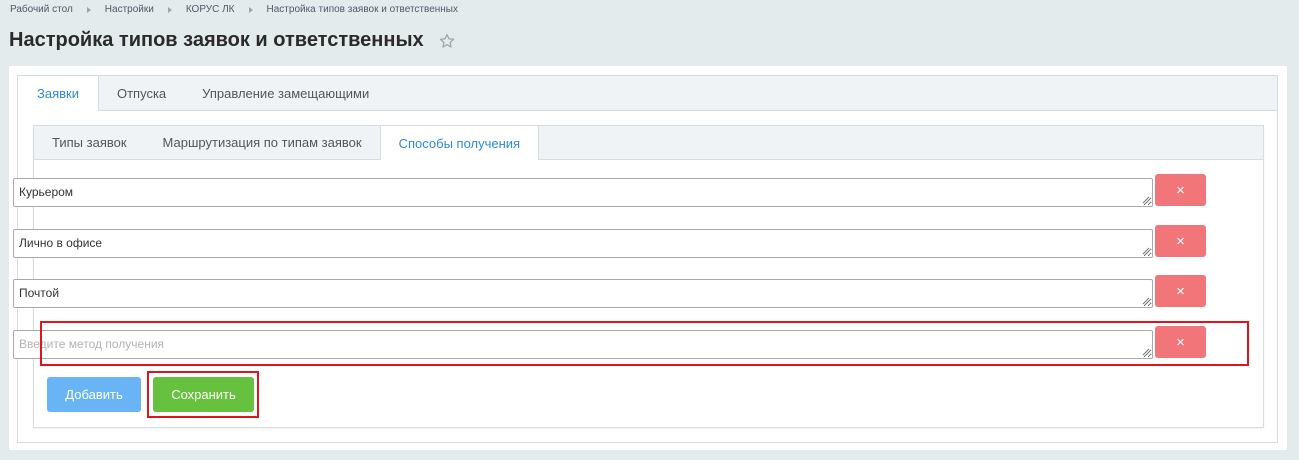  I want to click on page-title-container: Настройка типов заявок и ответственных, so click(232, 40).